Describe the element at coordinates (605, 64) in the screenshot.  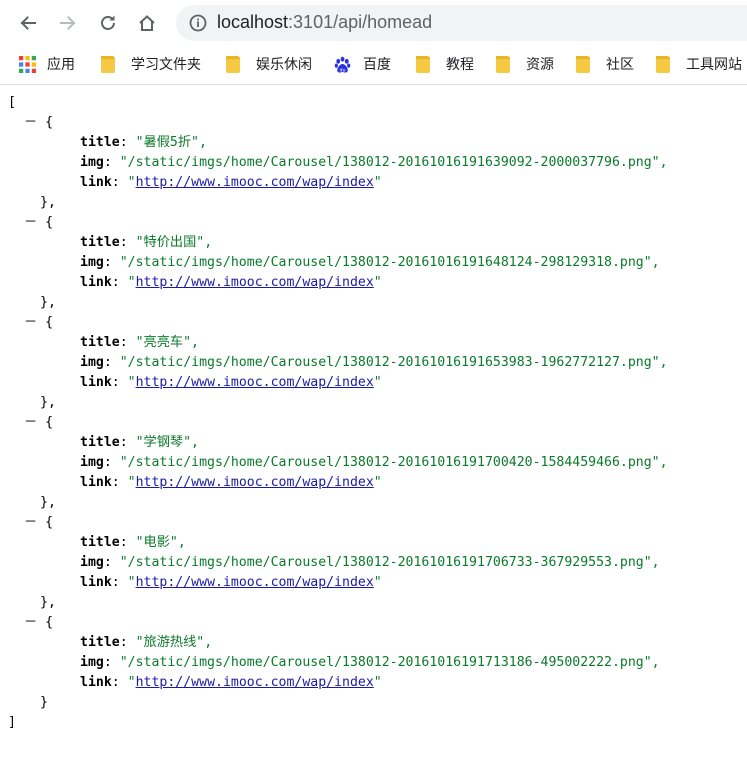
I see `bookmark-community-folder: 社区` at that location.